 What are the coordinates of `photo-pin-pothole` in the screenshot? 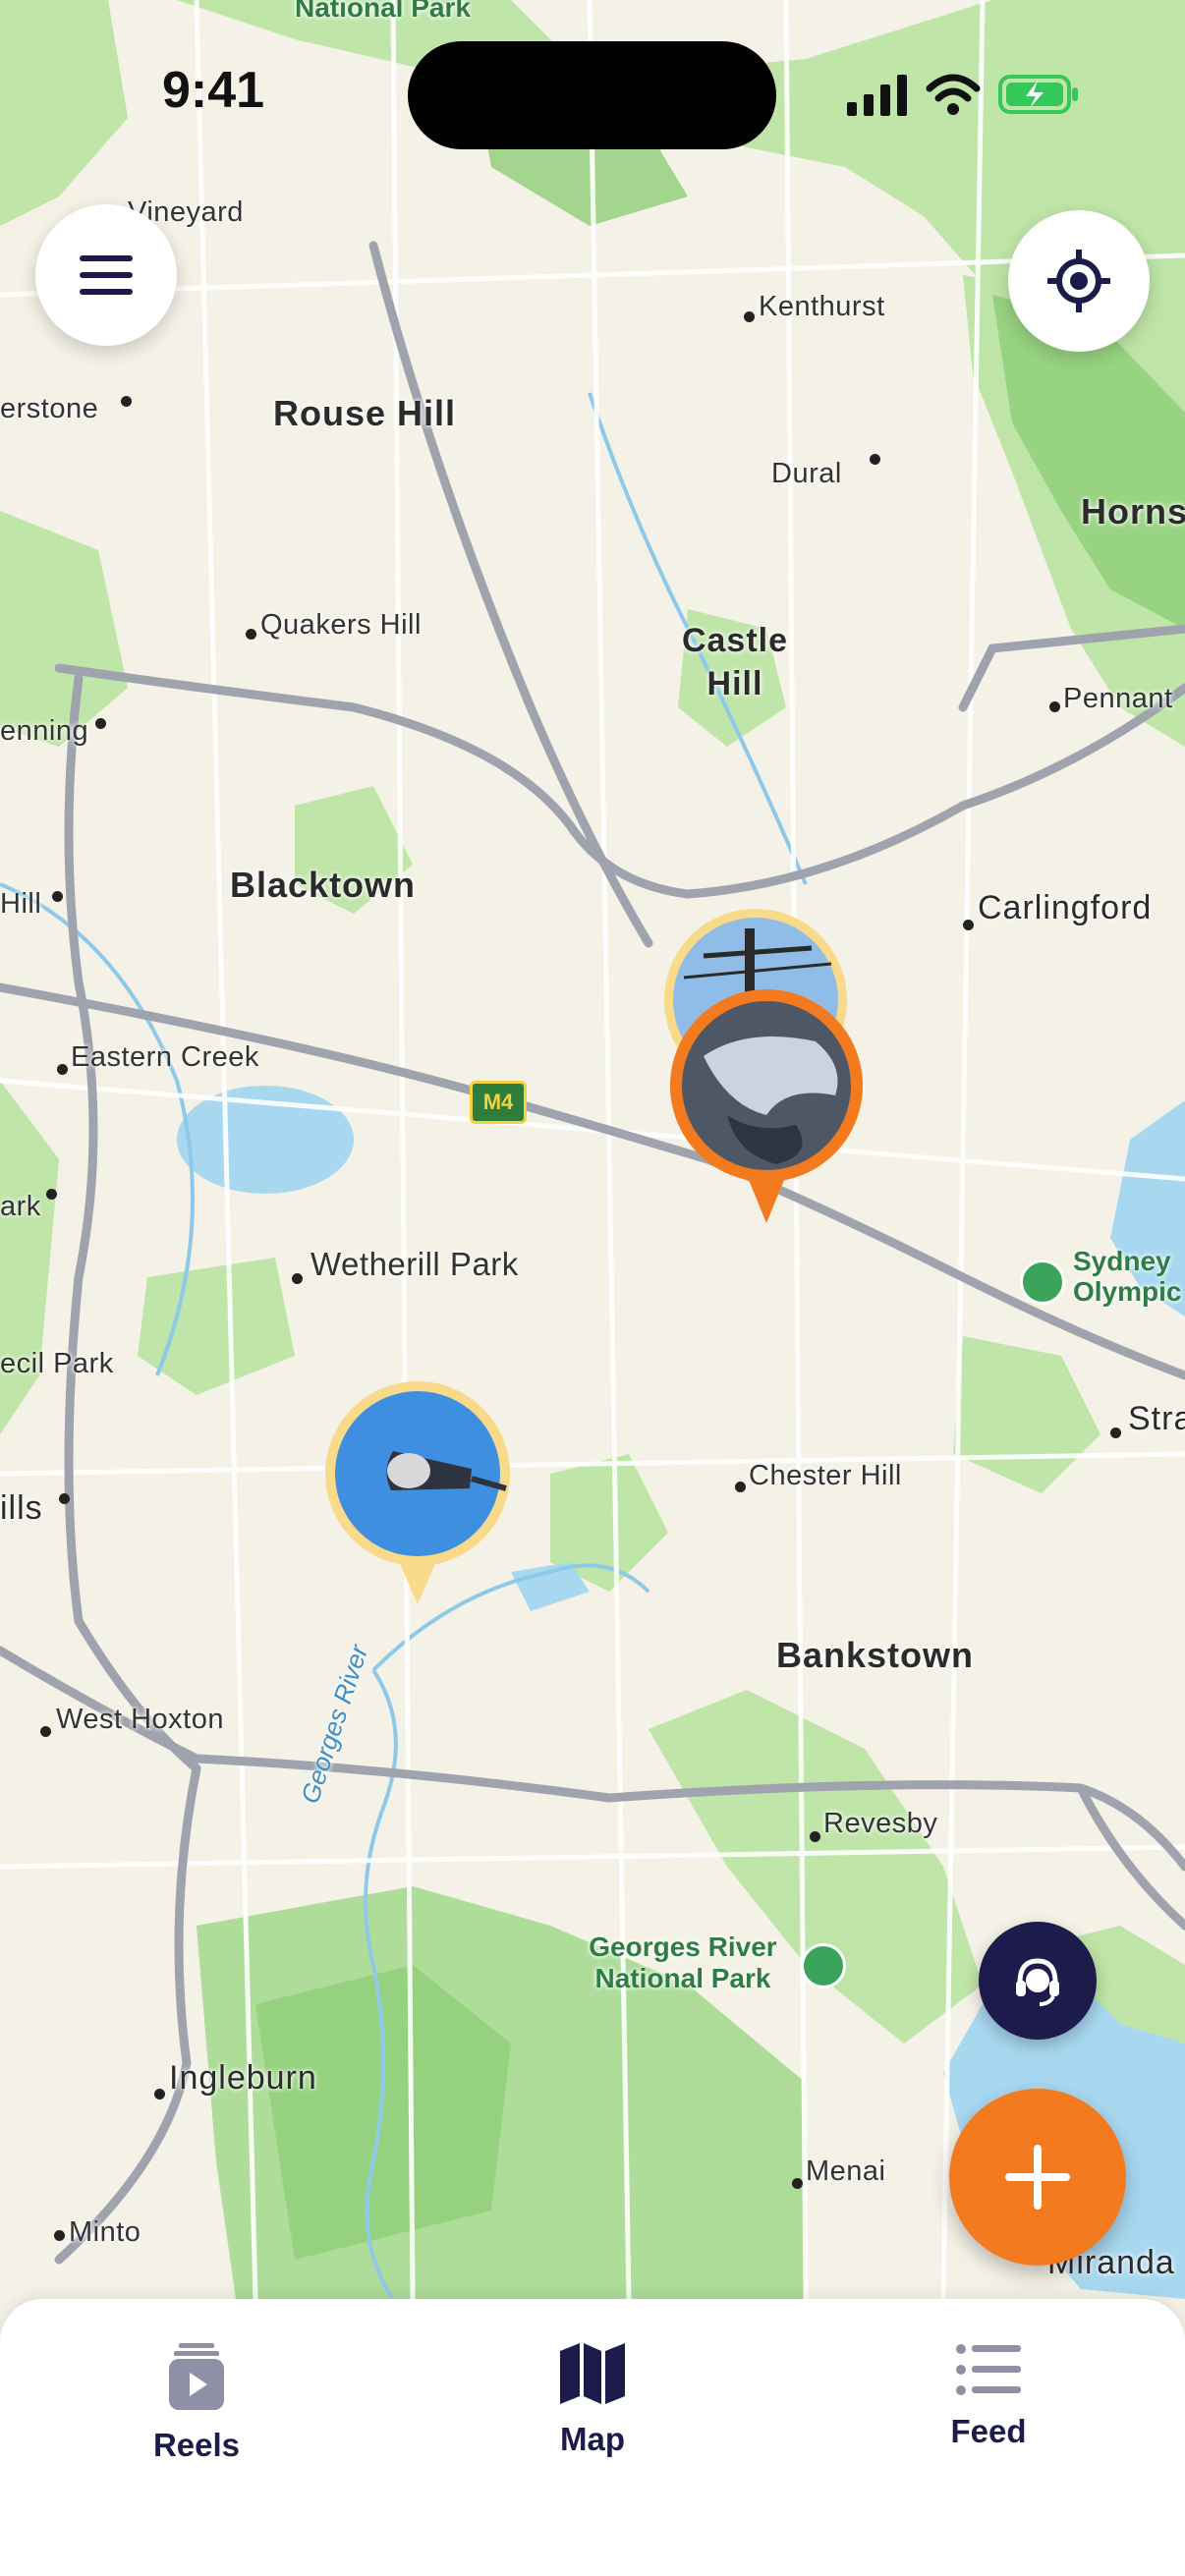 It's located at (767, 1110).